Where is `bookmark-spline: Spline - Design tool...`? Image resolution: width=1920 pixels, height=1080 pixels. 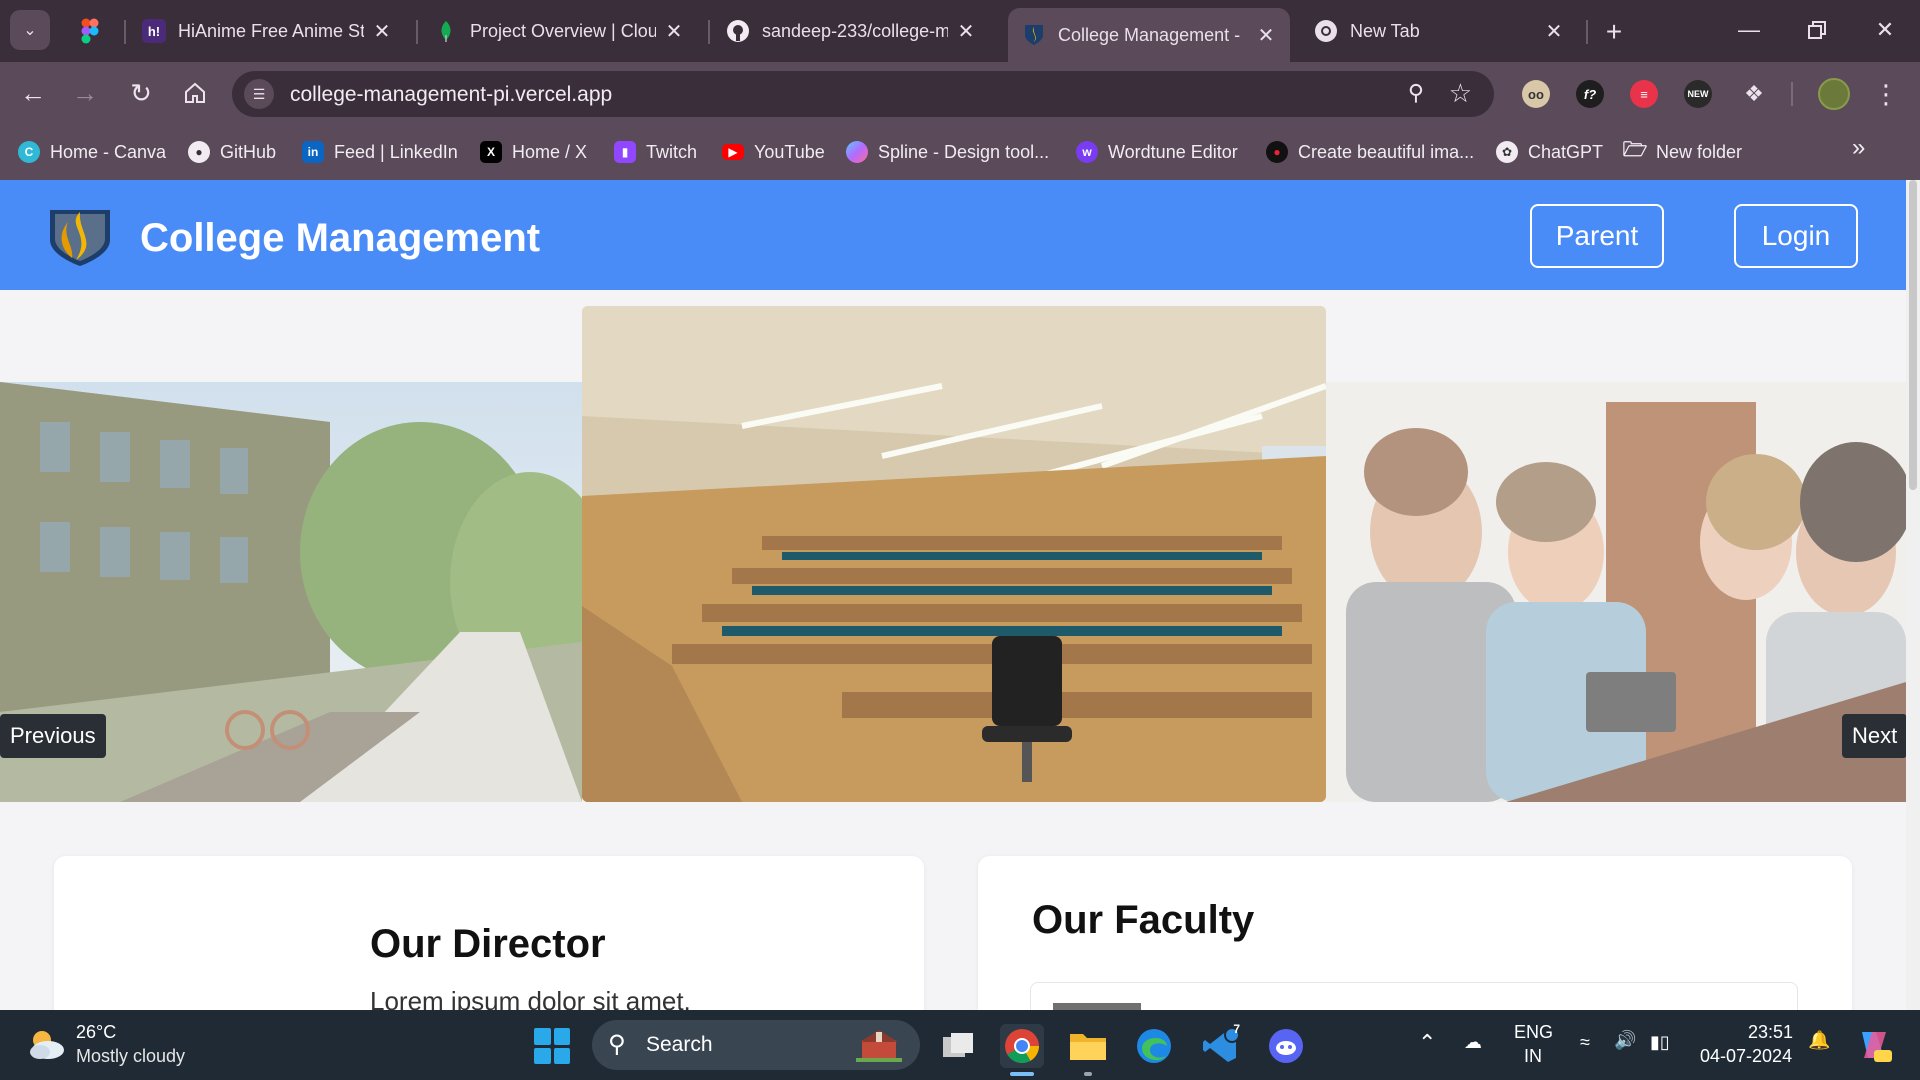 bookmark-spline: Spline - Design tool... is located at coordinates (947, 152).